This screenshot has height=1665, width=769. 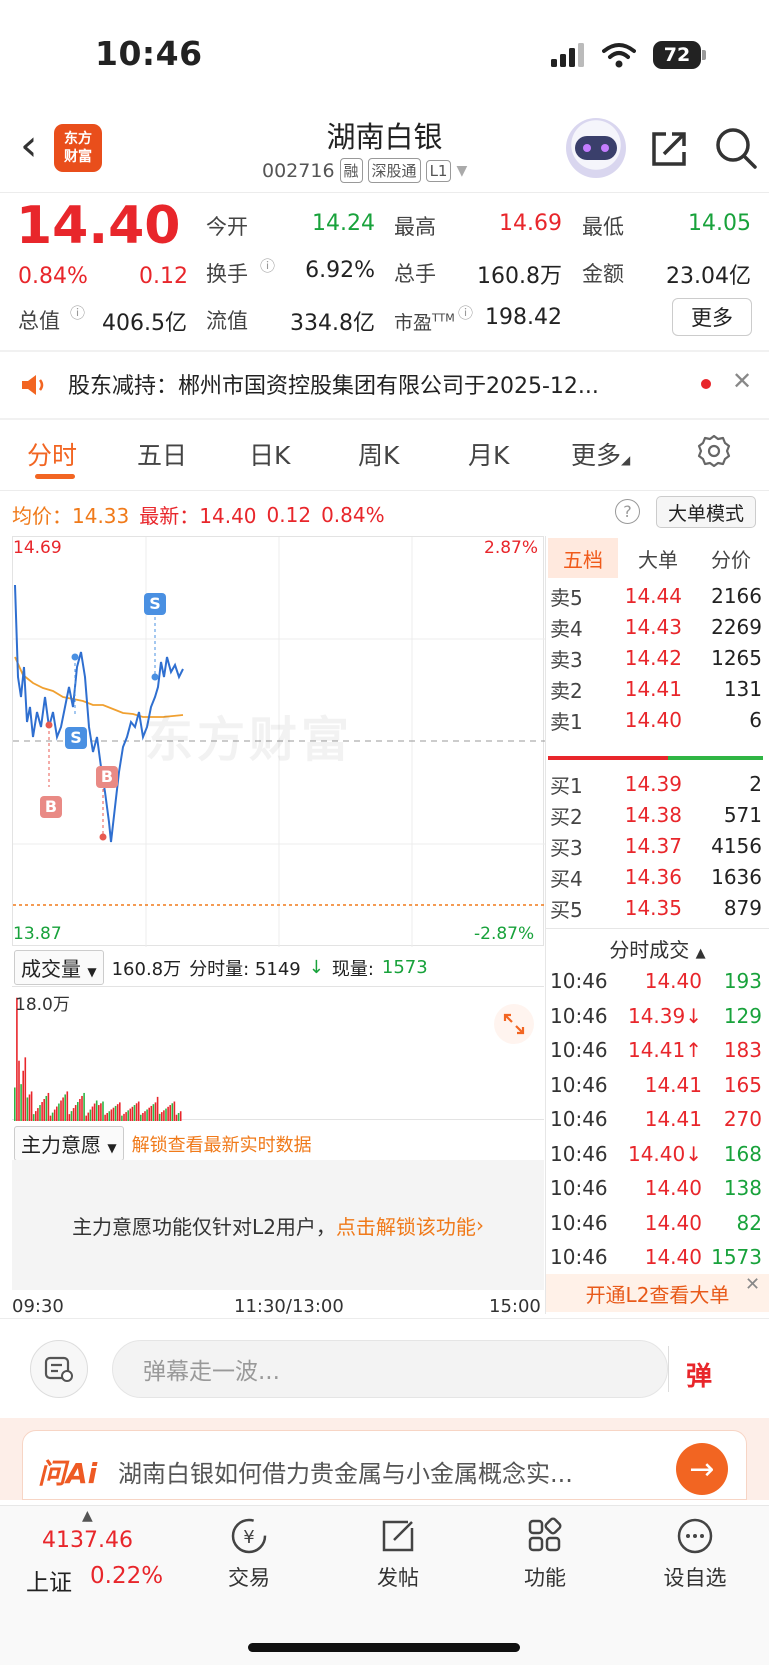 I want to click on buy-level-row: 买2 14.38 571, so click(x=656, y=815).